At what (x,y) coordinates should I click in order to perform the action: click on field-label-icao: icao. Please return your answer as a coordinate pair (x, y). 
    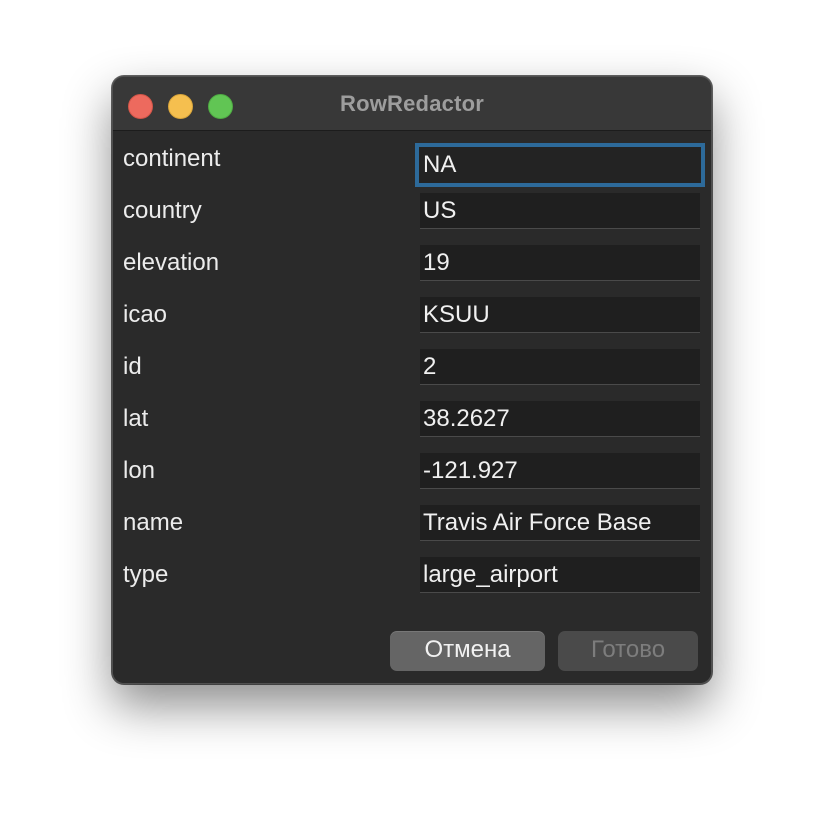
    Looking at the image, I should click on (145, 314).